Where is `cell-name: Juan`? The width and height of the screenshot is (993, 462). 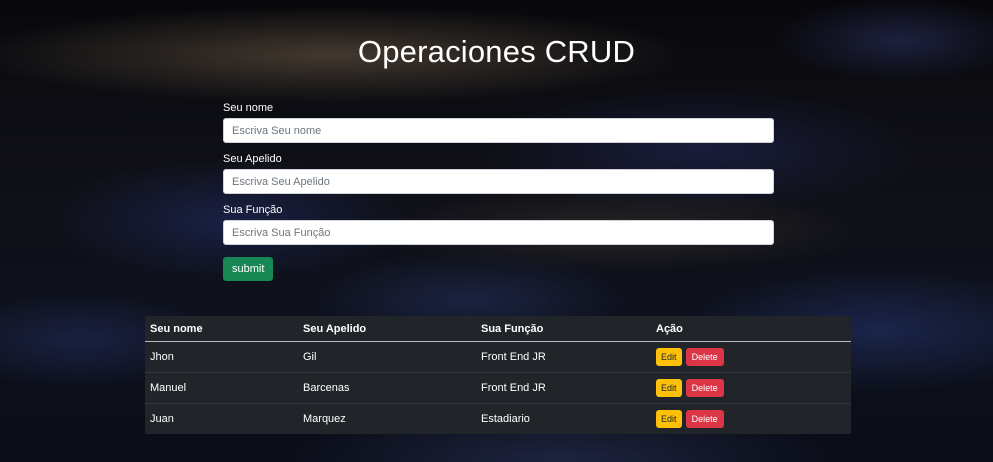
cell-name: Juan is located at coordinates (221, 418).